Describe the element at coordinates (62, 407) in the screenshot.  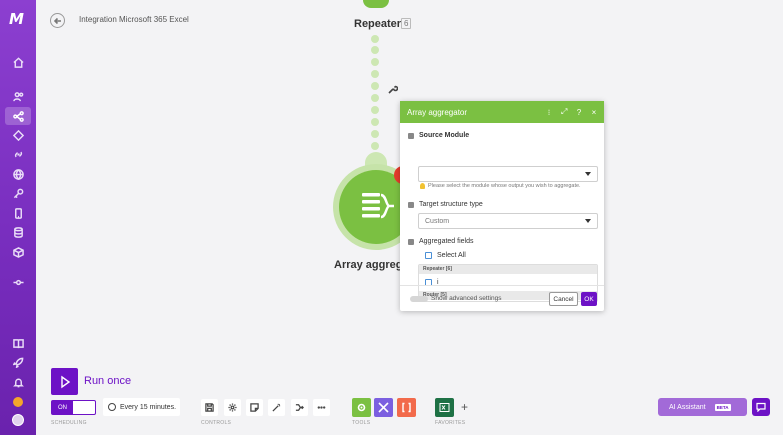
I see `scheduling-on-label: ON` at that location.